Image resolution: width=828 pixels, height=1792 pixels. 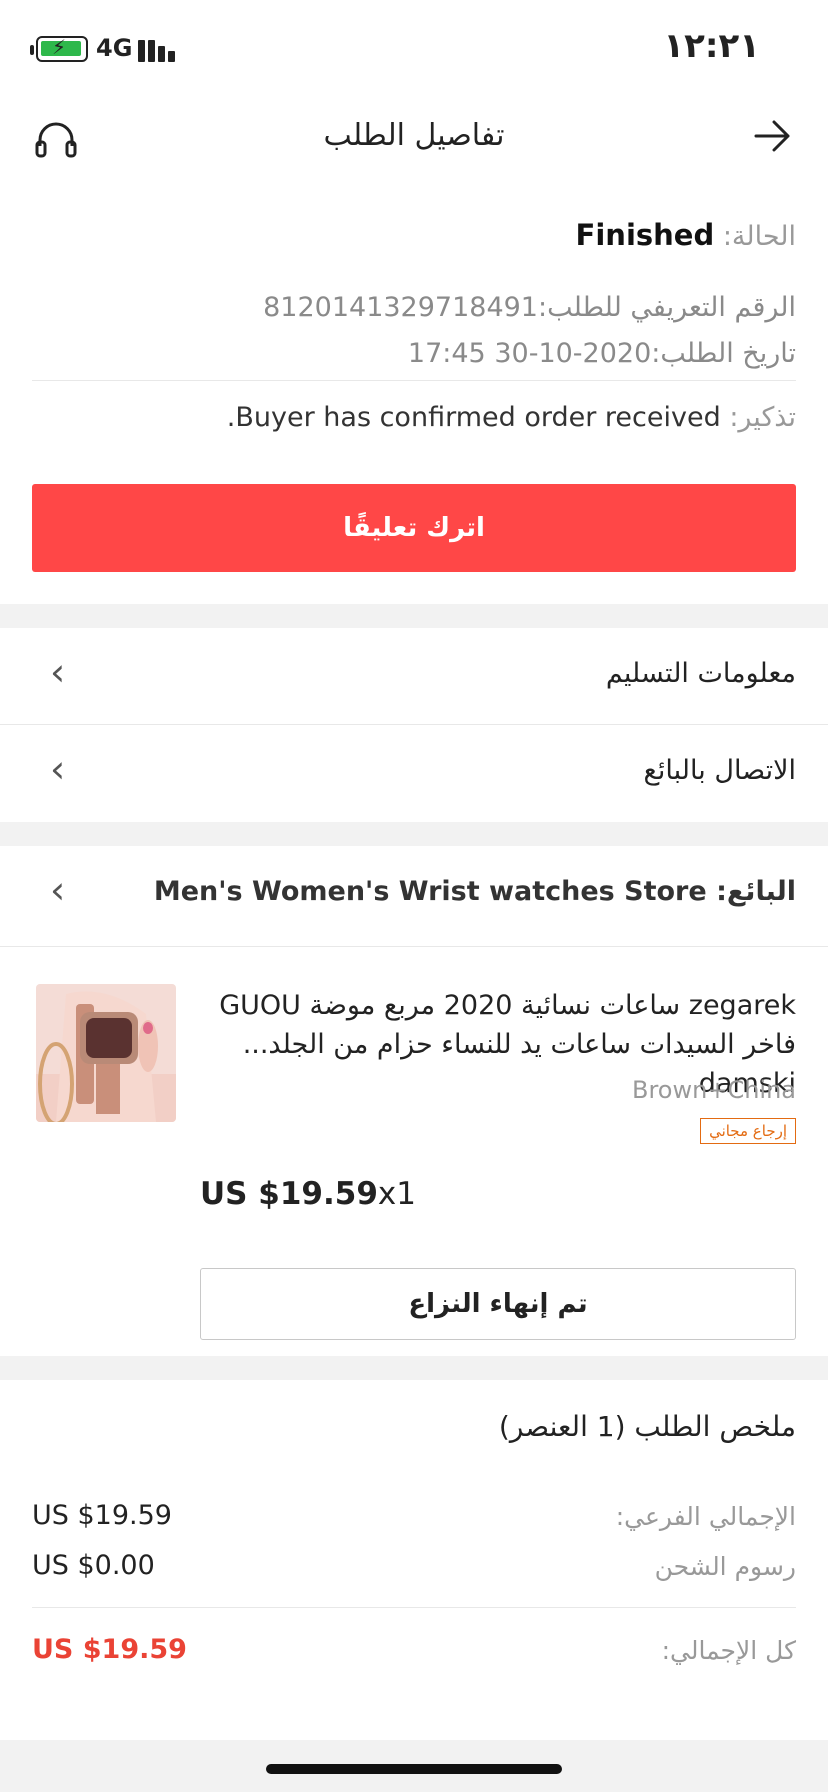 I want to click on network-type: 4G, so click(x=114, y=48).